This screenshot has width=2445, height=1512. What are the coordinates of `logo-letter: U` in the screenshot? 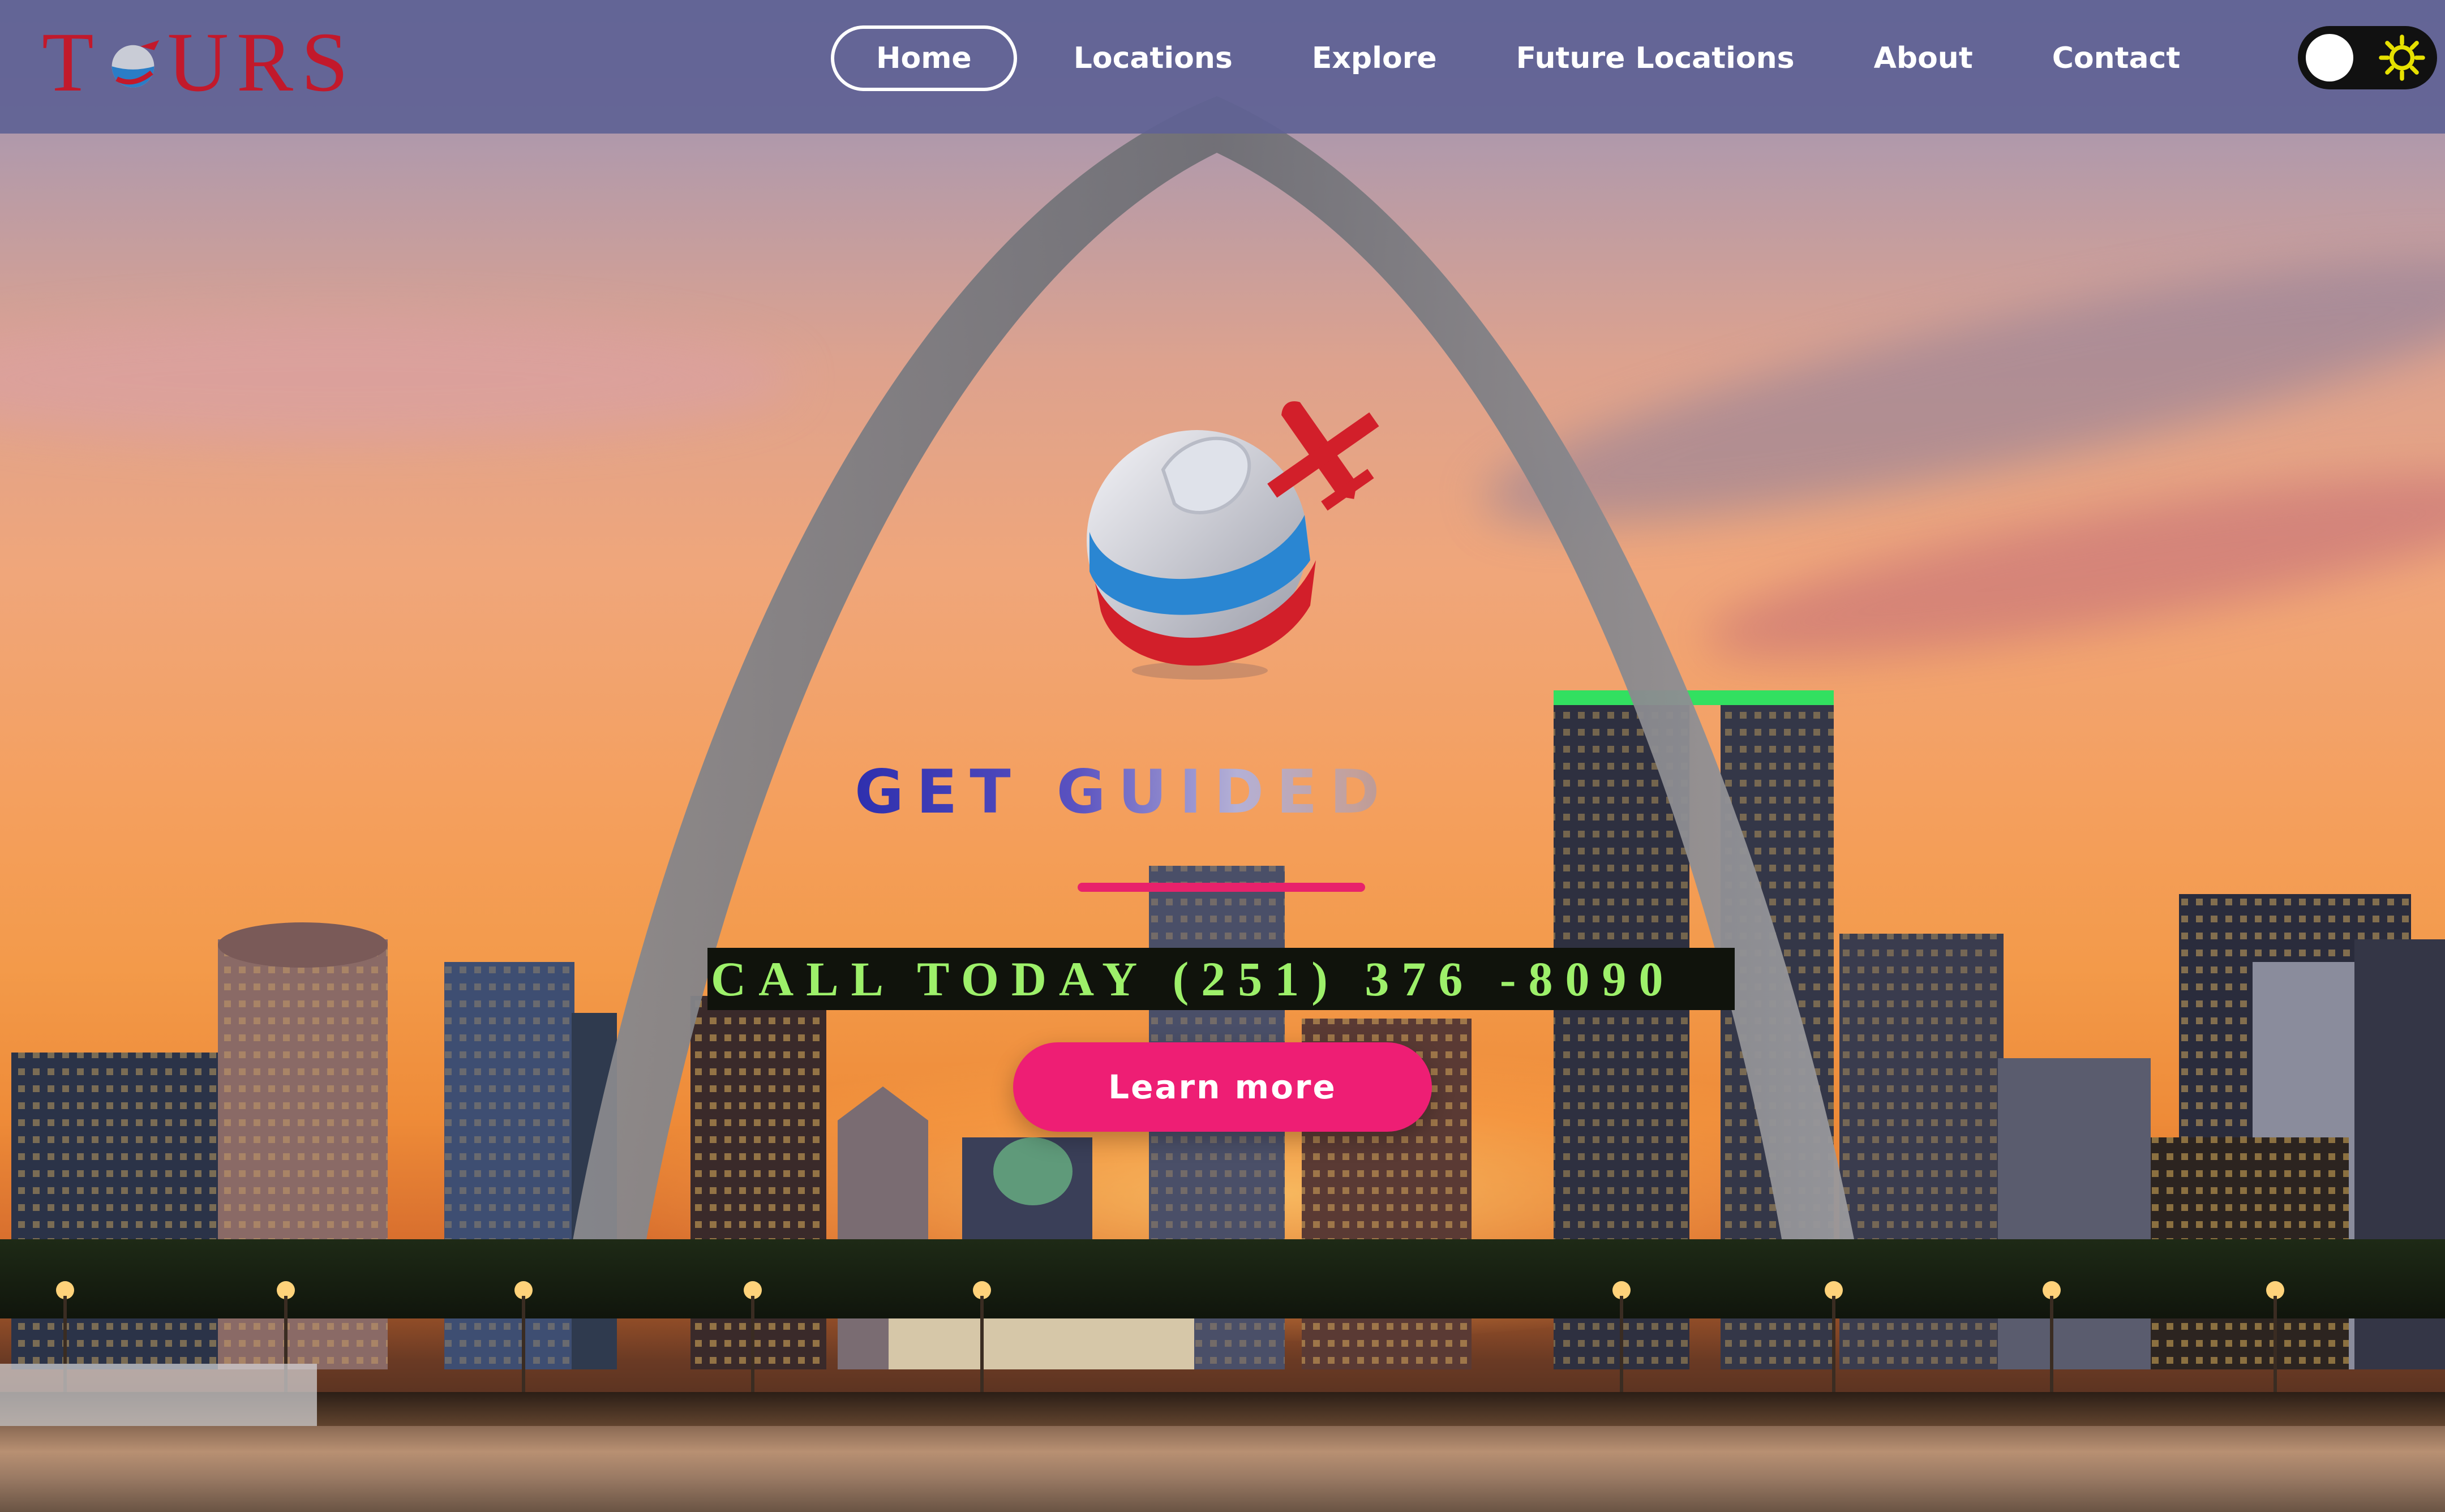 It's located at (200, 62).